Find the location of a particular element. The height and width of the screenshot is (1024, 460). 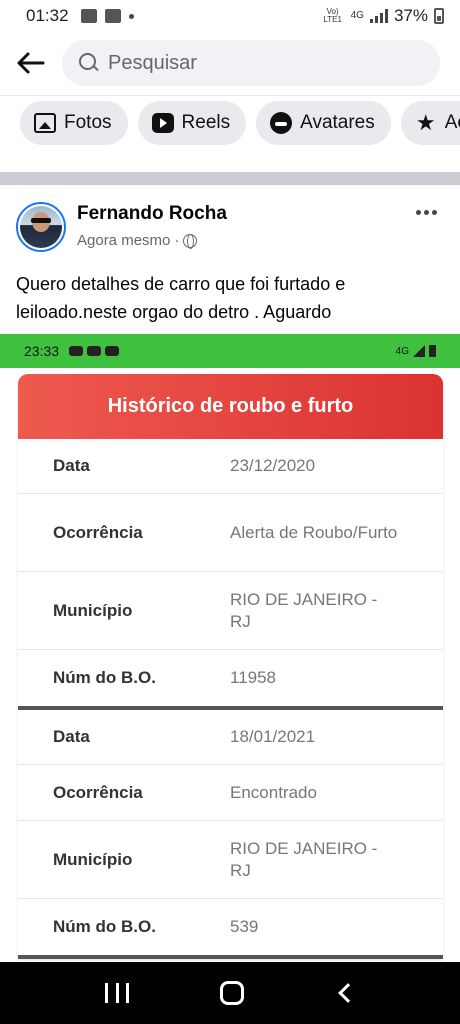

post-options-button is located at coordinates (426, 212).